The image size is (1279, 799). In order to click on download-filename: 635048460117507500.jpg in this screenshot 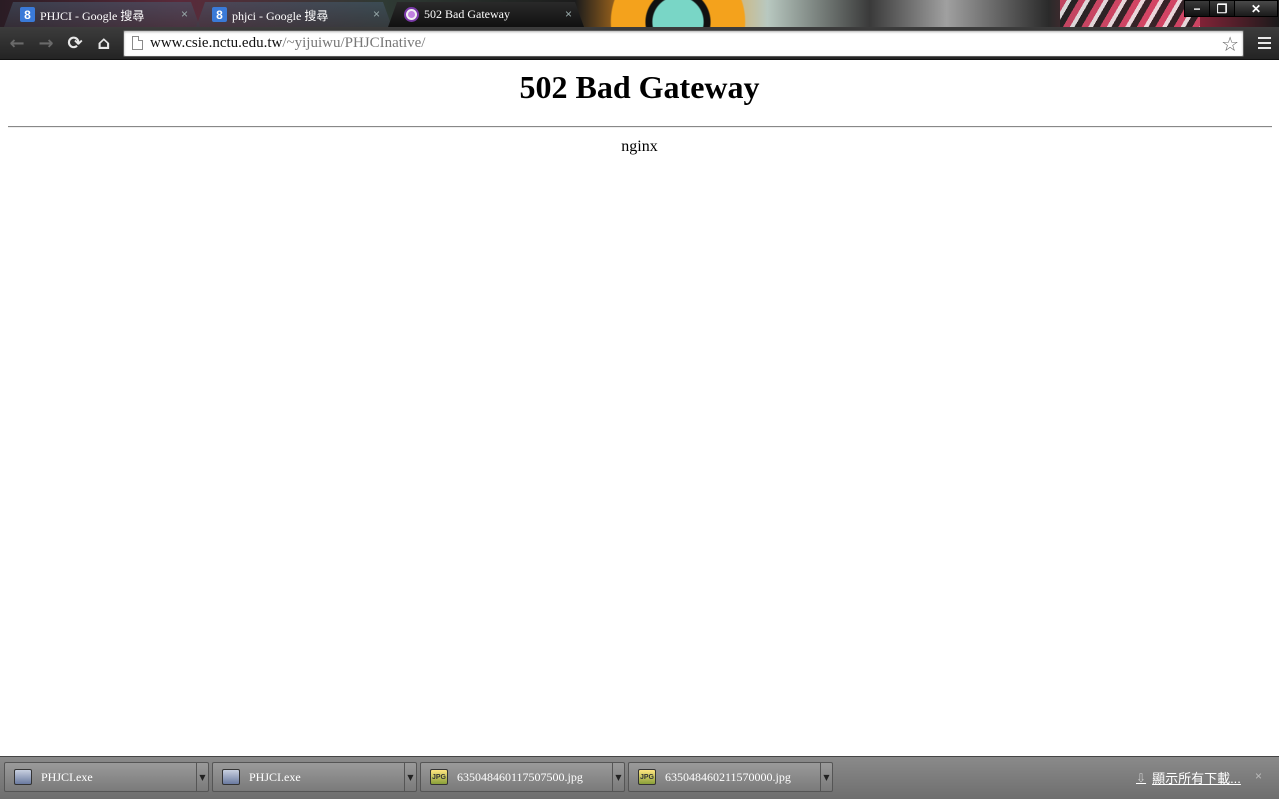, I will do `click(520, 777)`.